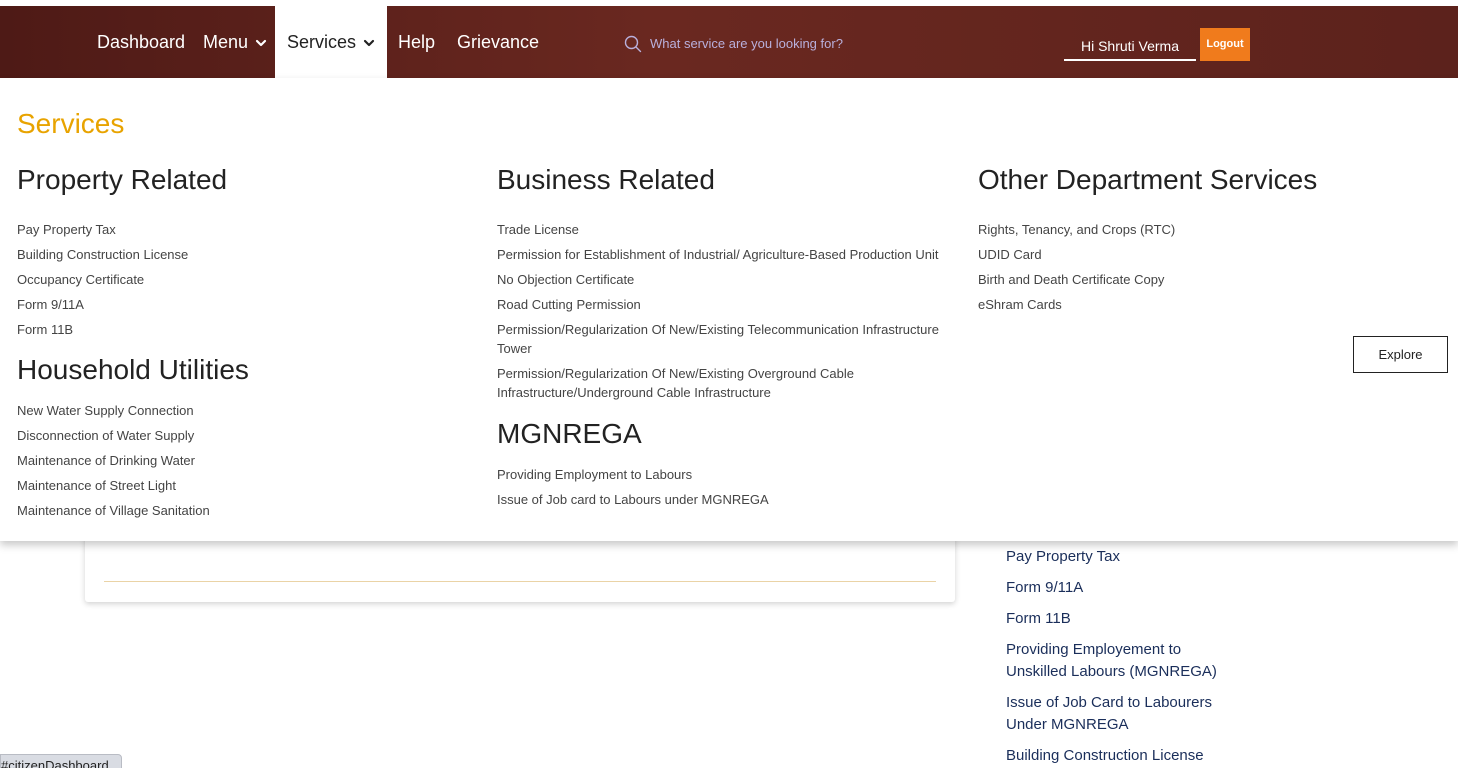 This screenshot has height=768, width=1458. I want to click on nav-help: Help, so click(416, 42).